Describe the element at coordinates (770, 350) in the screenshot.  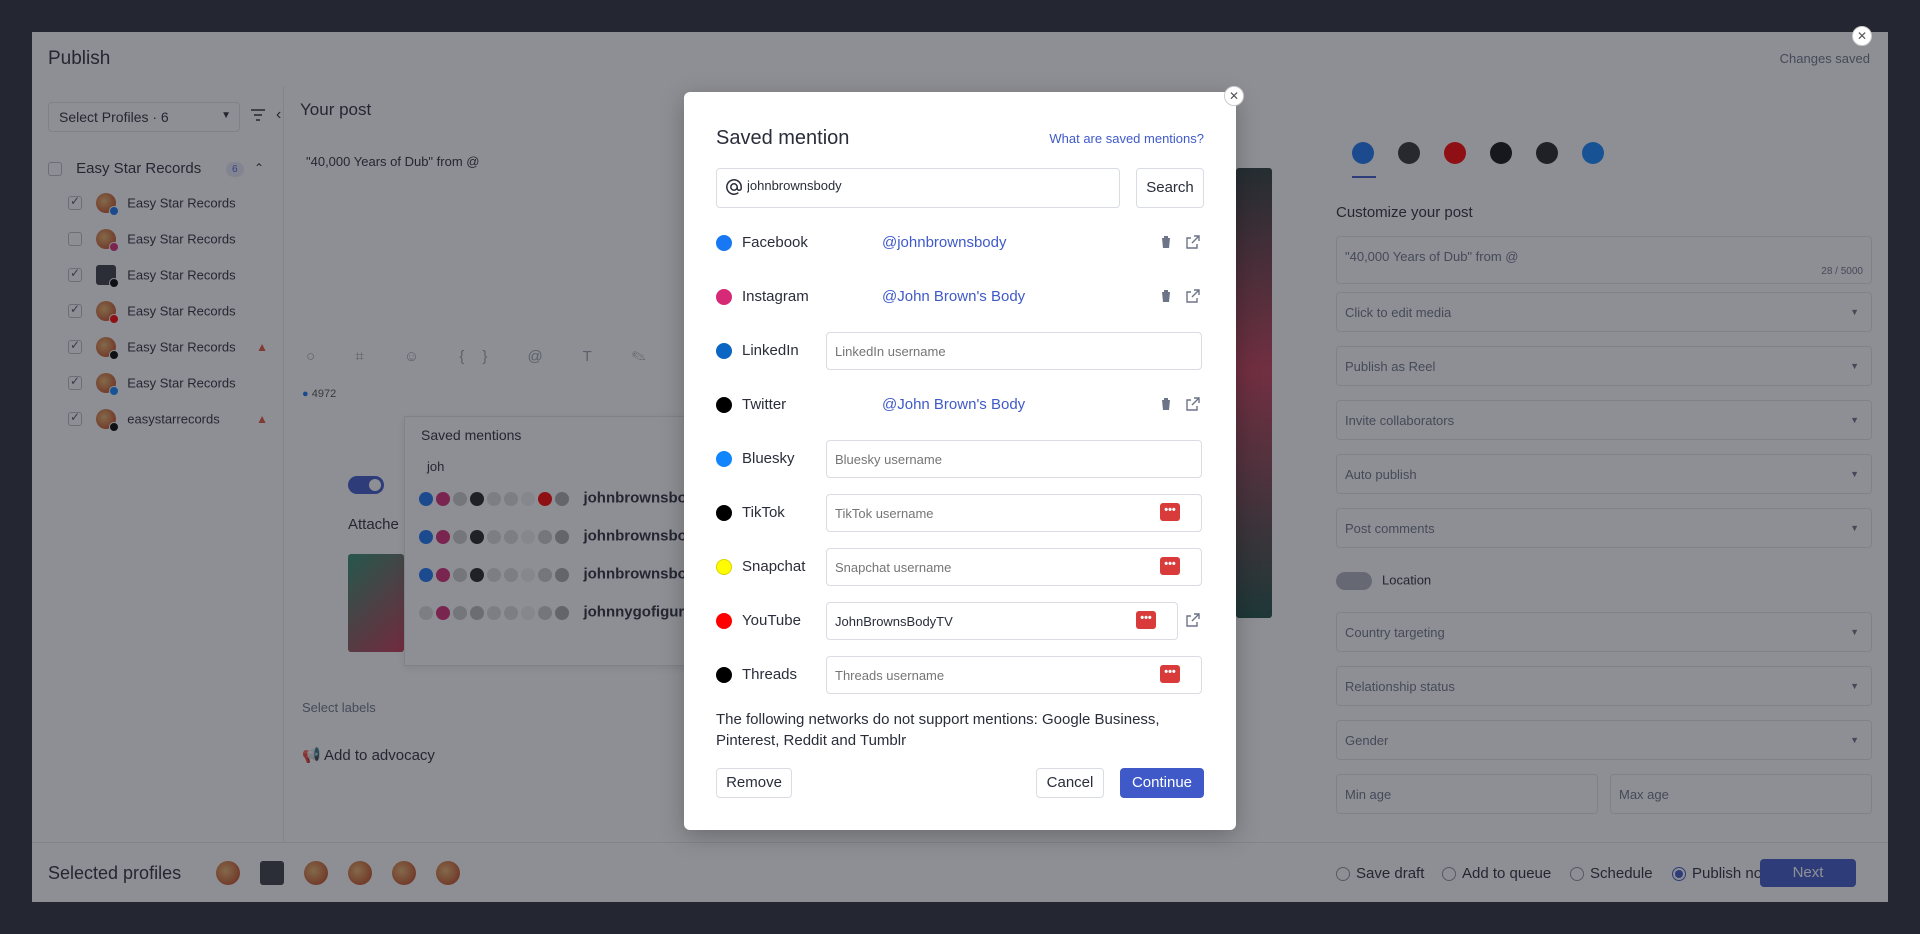
I see `network-name: LinkedIn` at that location.